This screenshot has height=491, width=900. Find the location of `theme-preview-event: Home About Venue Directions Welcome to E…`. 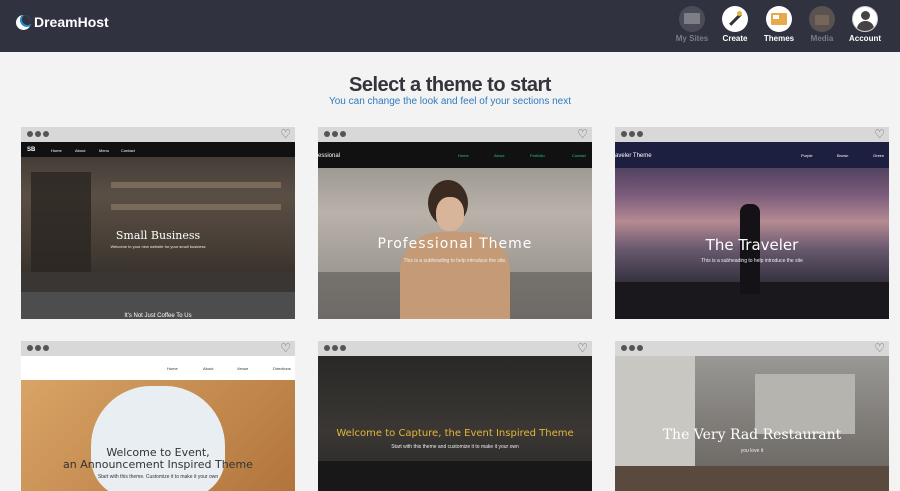

theme-preview-event: Home About Venue Directions Welcome to E… is located at coordinates (158, 423).